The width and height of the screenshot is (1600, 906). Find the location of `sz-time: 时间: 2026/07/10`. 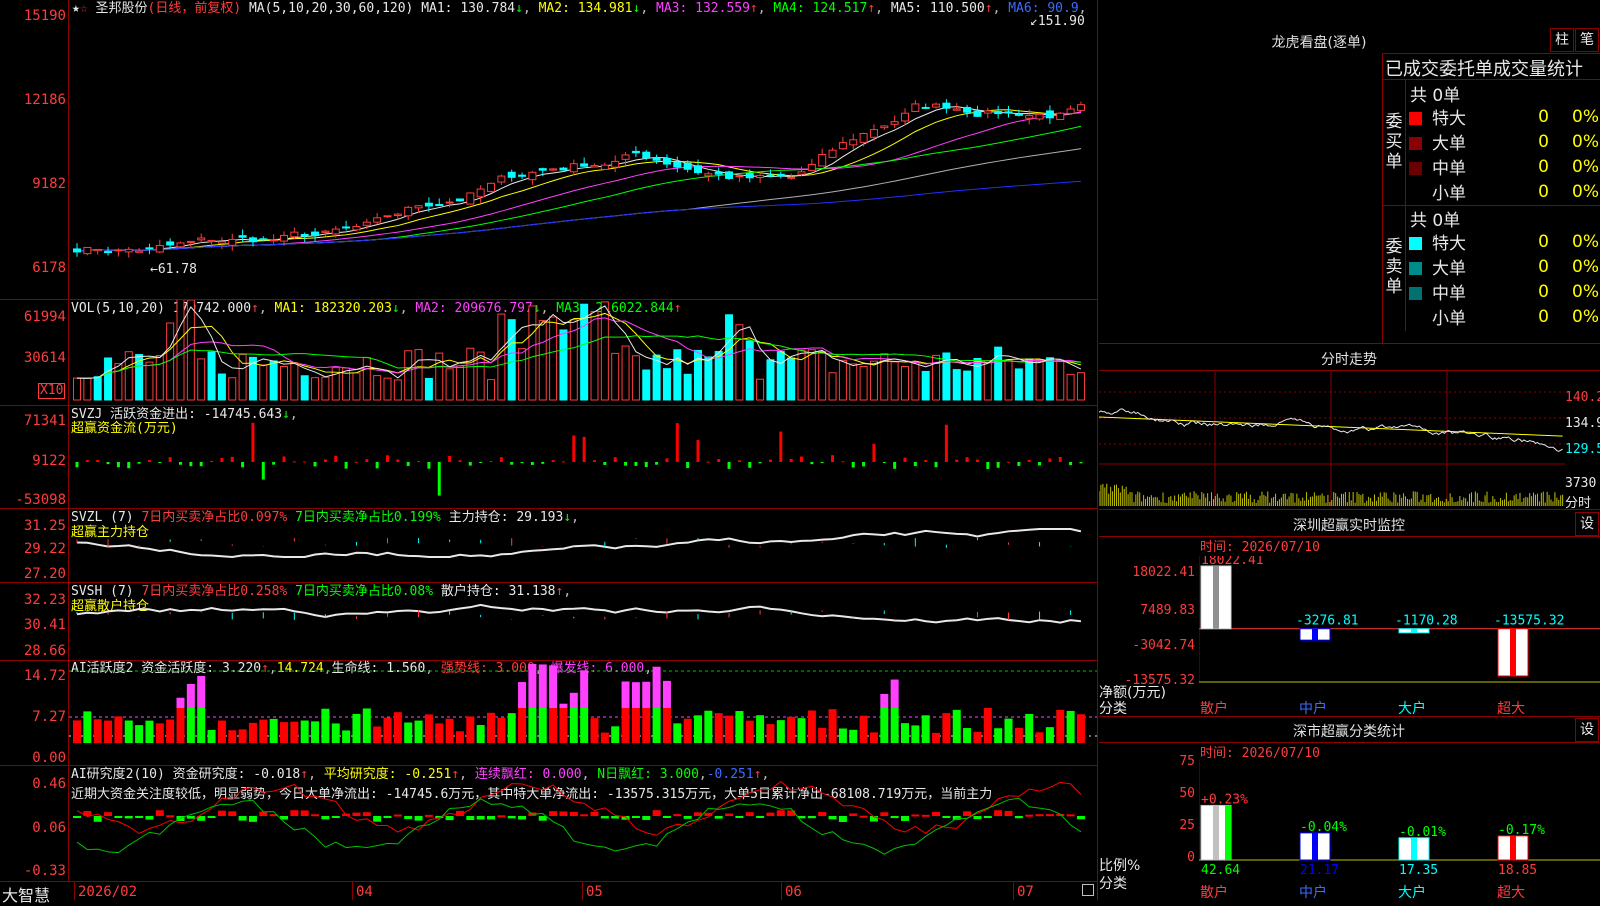

sz-time: 时间: 2026/07/10 is located at coordinates (1260, 547).